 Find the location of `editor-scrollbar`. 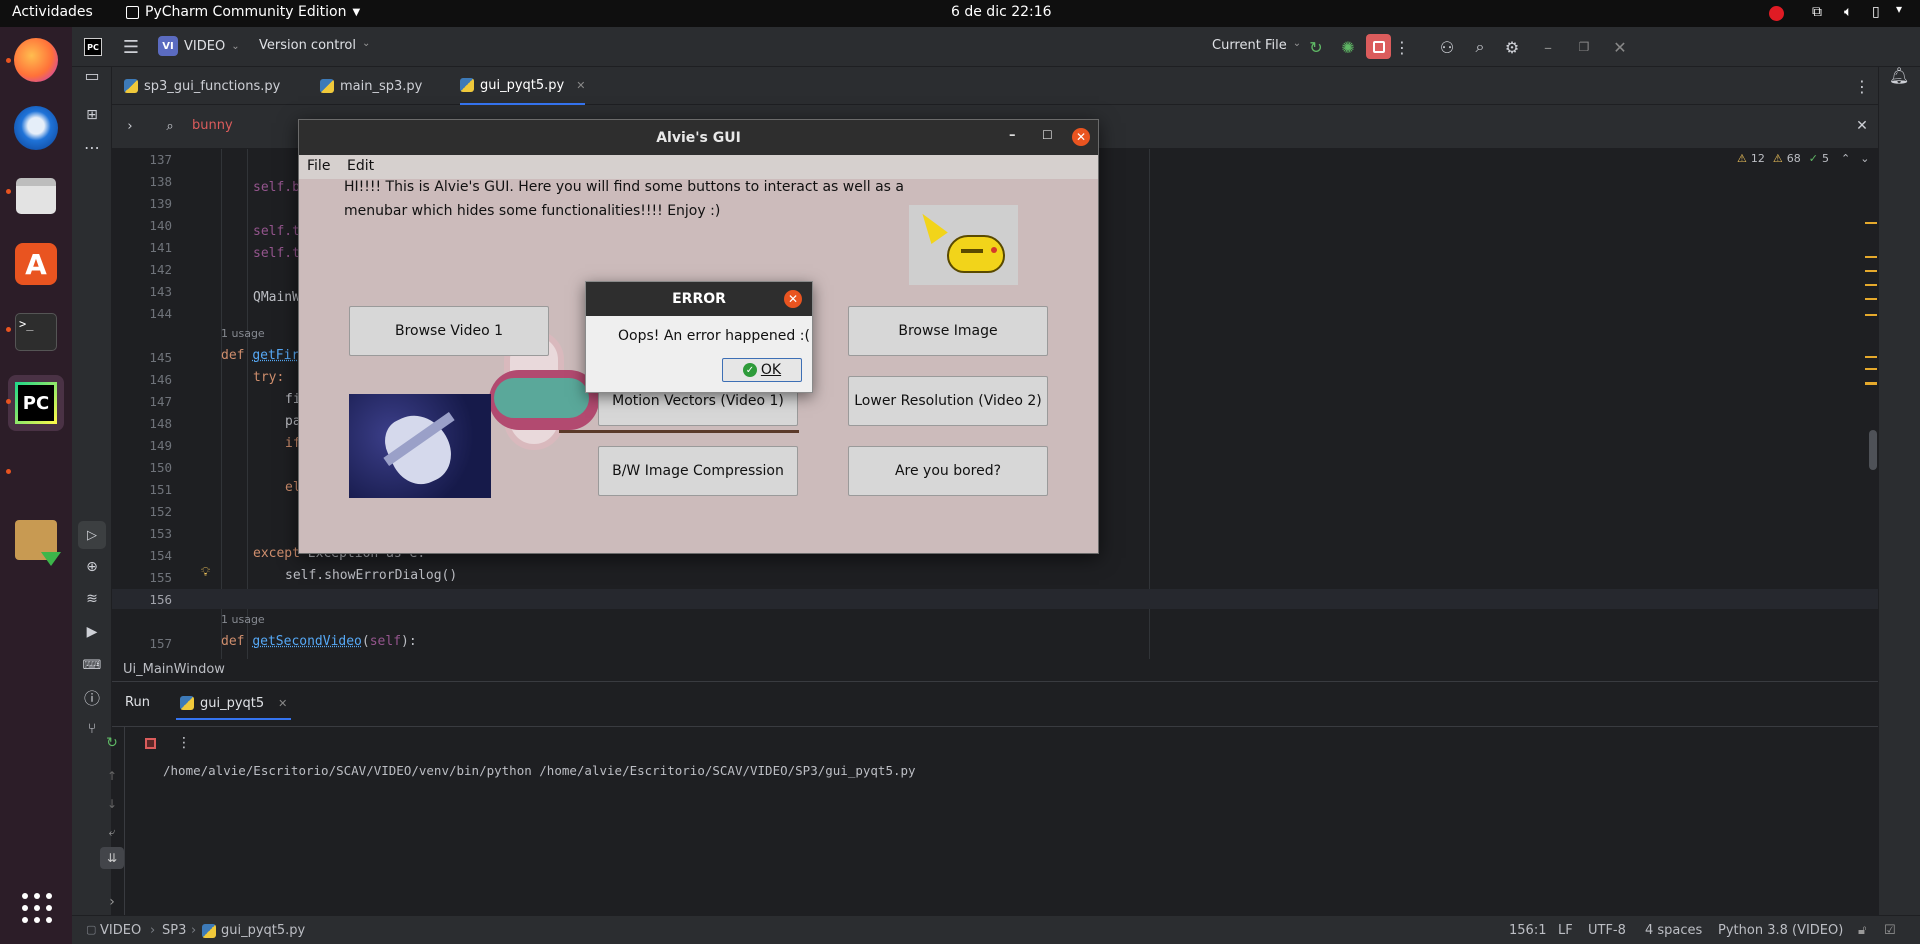

editor-scrollbar is located at coordinates (1873, 450).